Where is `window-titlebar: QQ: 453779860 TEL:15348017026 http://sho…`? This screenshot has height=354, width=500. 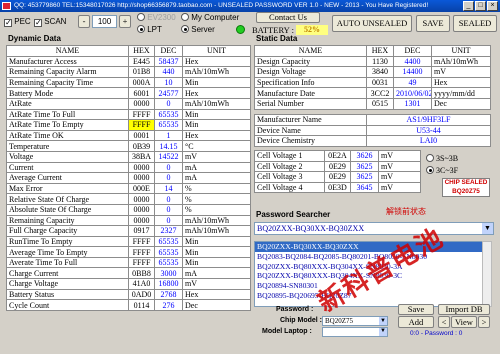 window-titlebar: QQ: 453779860 TEL:15348017026 http://sho… is located at coordinates (250, 6).